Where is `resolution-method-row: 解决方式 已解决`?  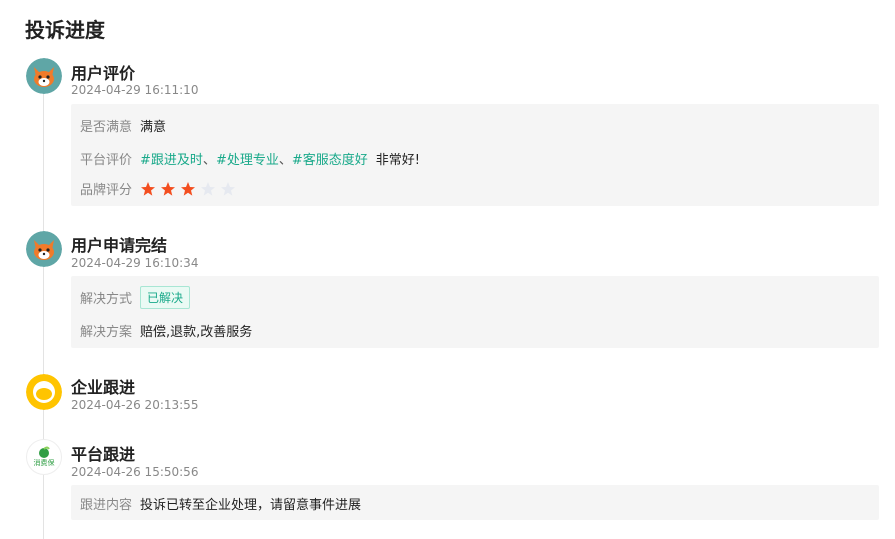 resolution-method-row: 解决方式 已解决 is located at coordinates (135, 297).